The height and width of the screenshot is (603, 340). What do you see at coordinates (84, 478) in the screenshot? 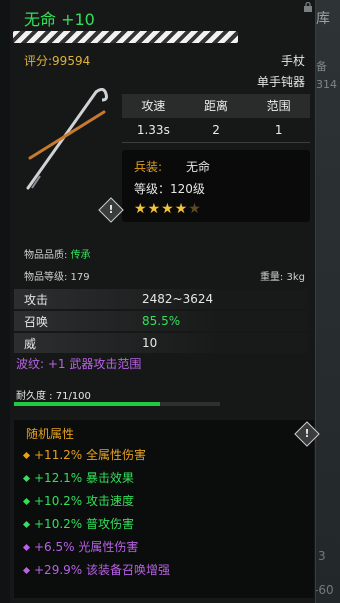
I see `random-attribute-text: +12.1% 暴击效果` at bounding box center [84, 478].